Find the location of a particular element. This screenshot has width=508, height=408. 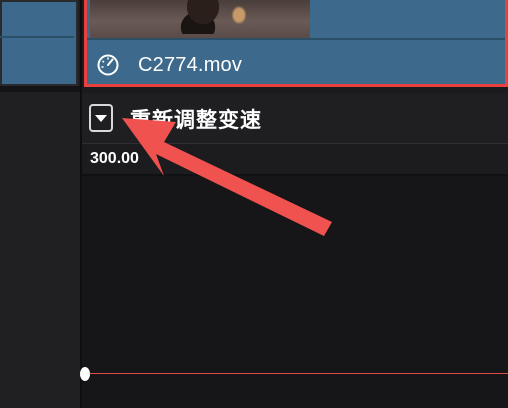

clip-thumbnail is located at coordinates (200, 19).